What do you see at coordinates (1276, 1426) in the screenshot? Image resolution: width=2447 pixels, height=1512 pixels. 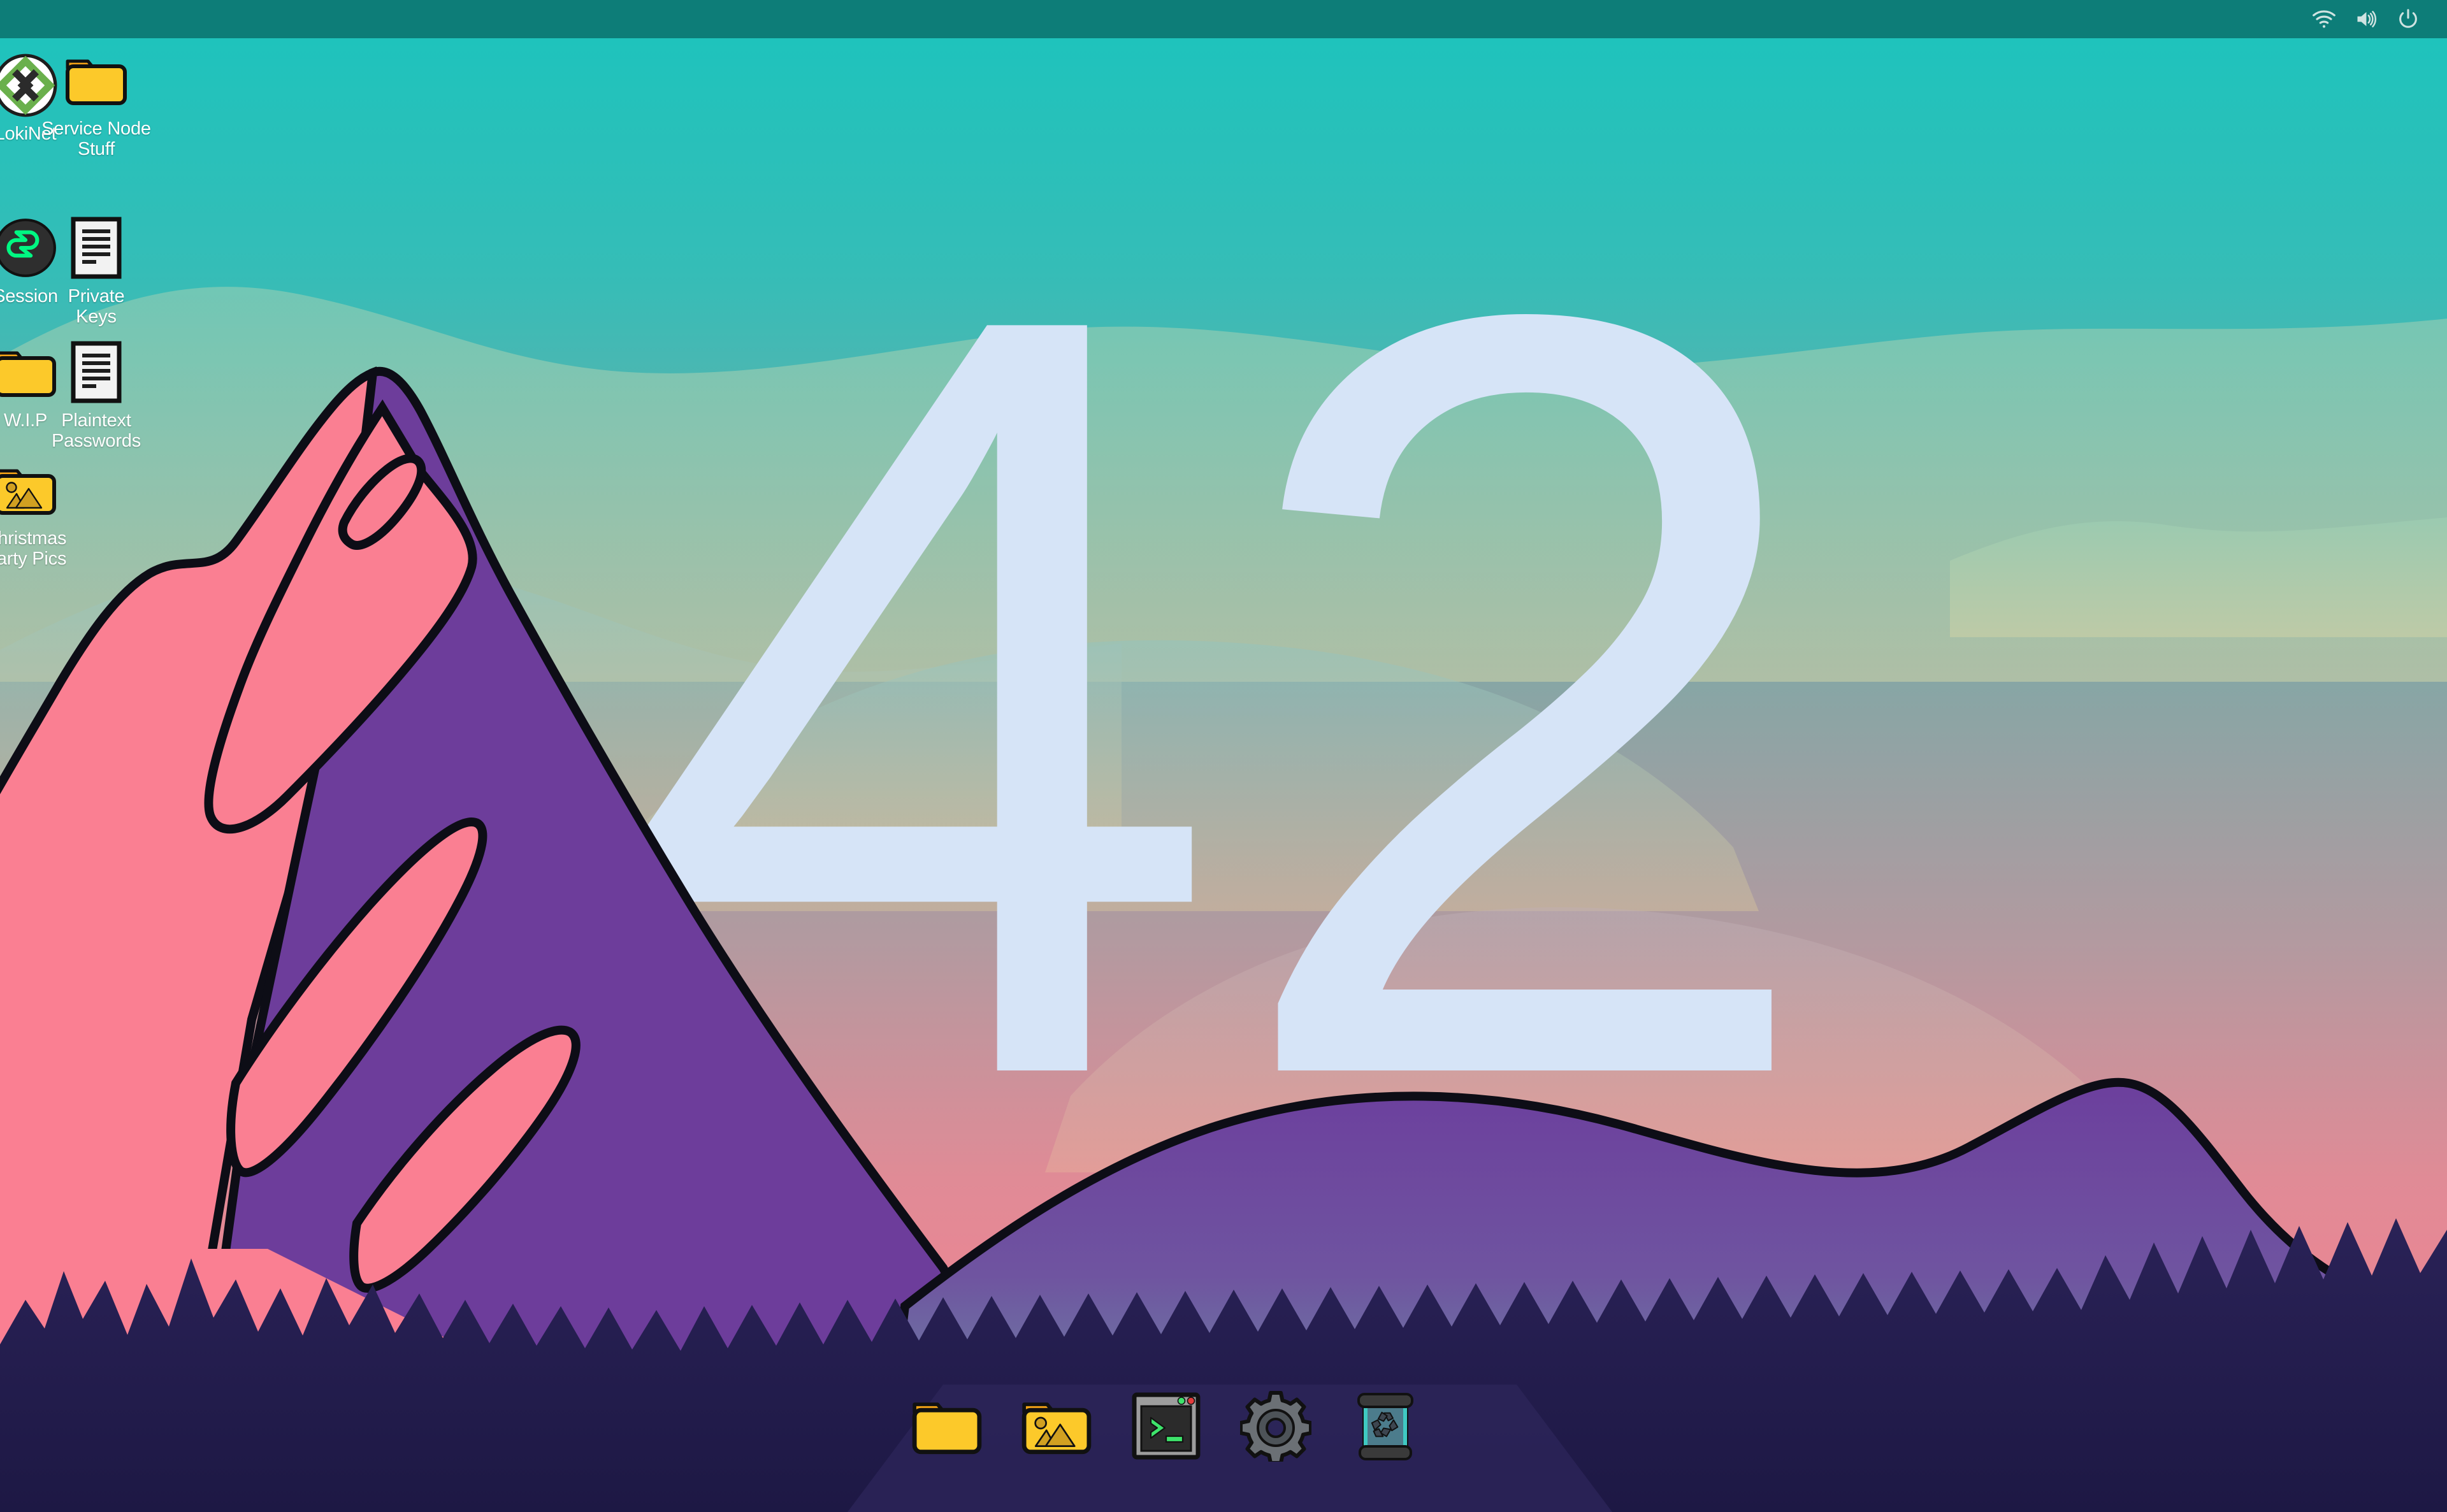 I see `dock-item-settings` at bounding box center [1276, 1426].